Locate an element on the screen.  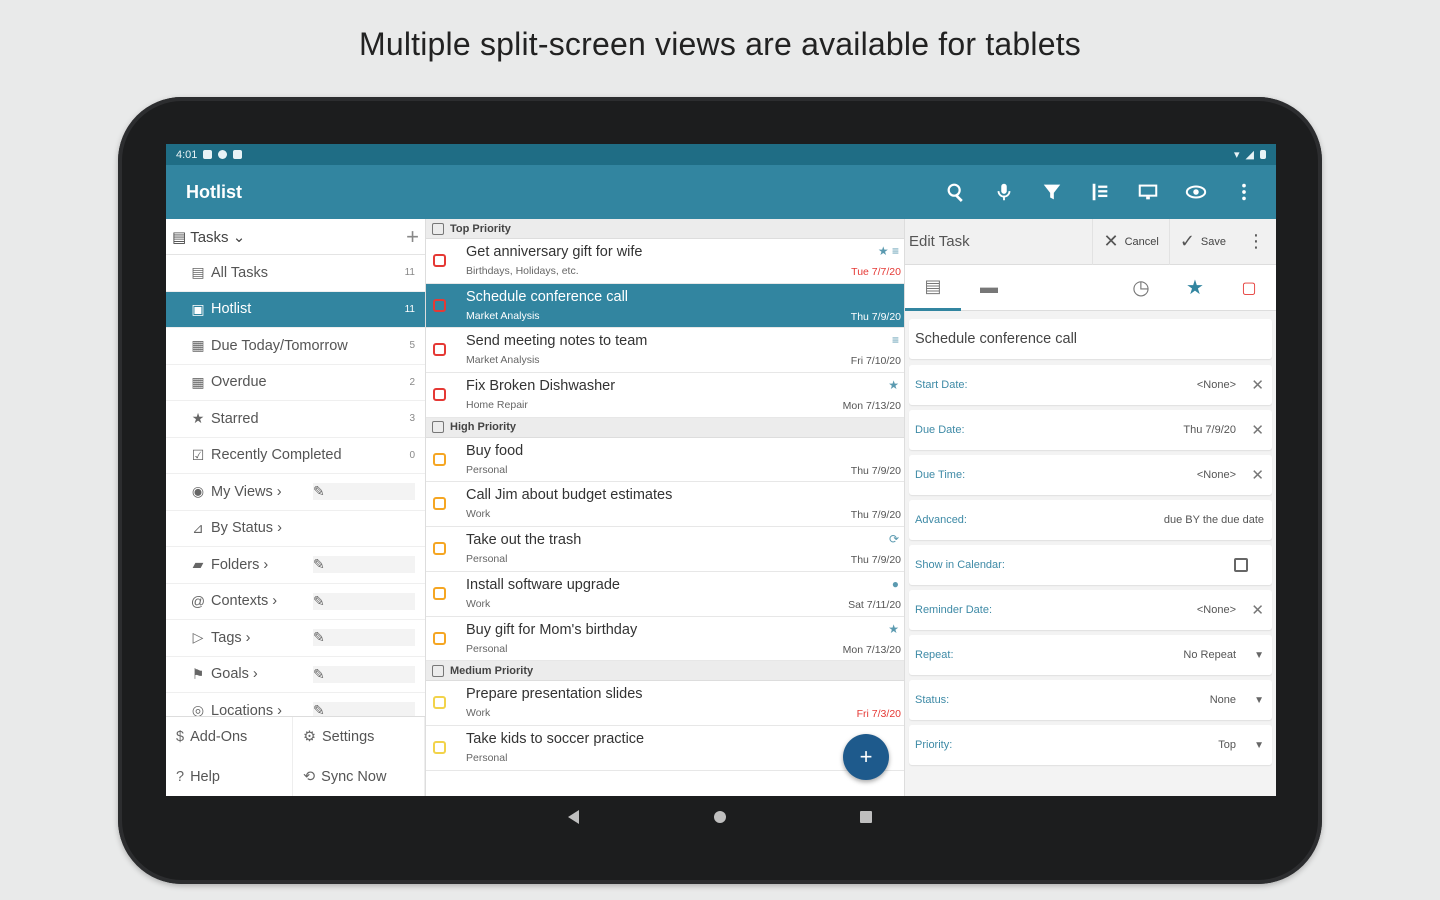
show-in-calendar-field: Show in Calendar: is located at coordinates (1090, 565).